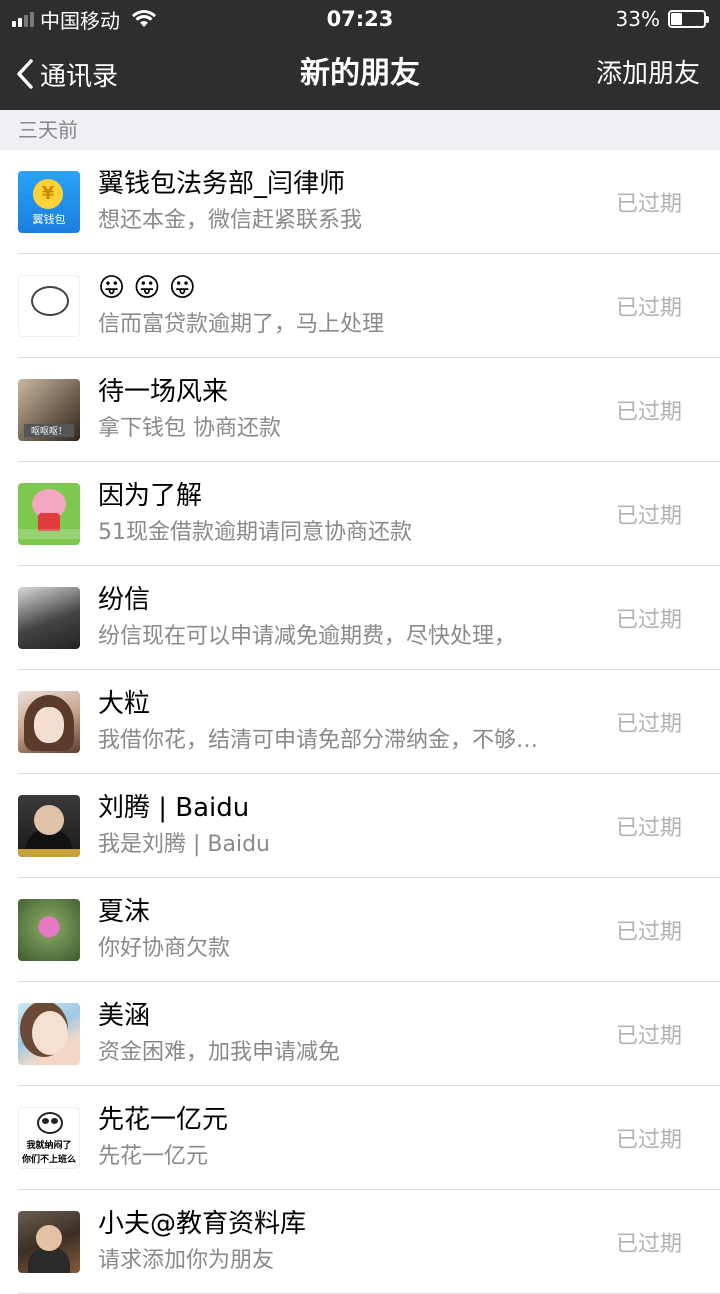  I want to click on request-text: 夏沫 你好协商欠款, so click(348, 930).